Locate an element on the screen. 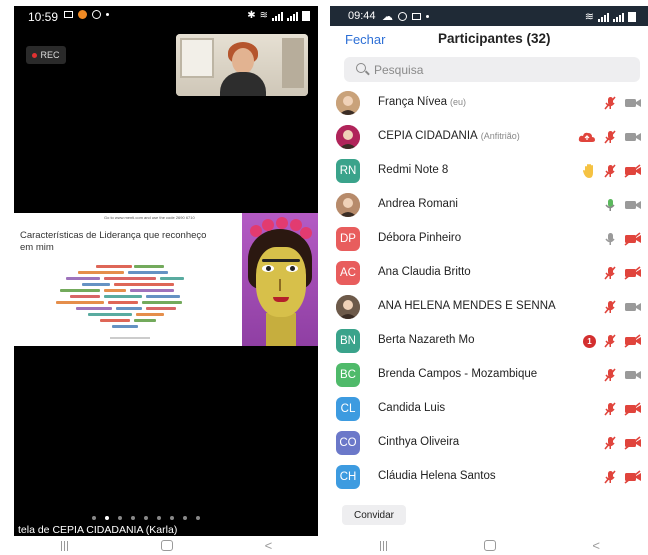 This screenshot has height=555, width=648. notification-icons is located at coordinates (86, 14).